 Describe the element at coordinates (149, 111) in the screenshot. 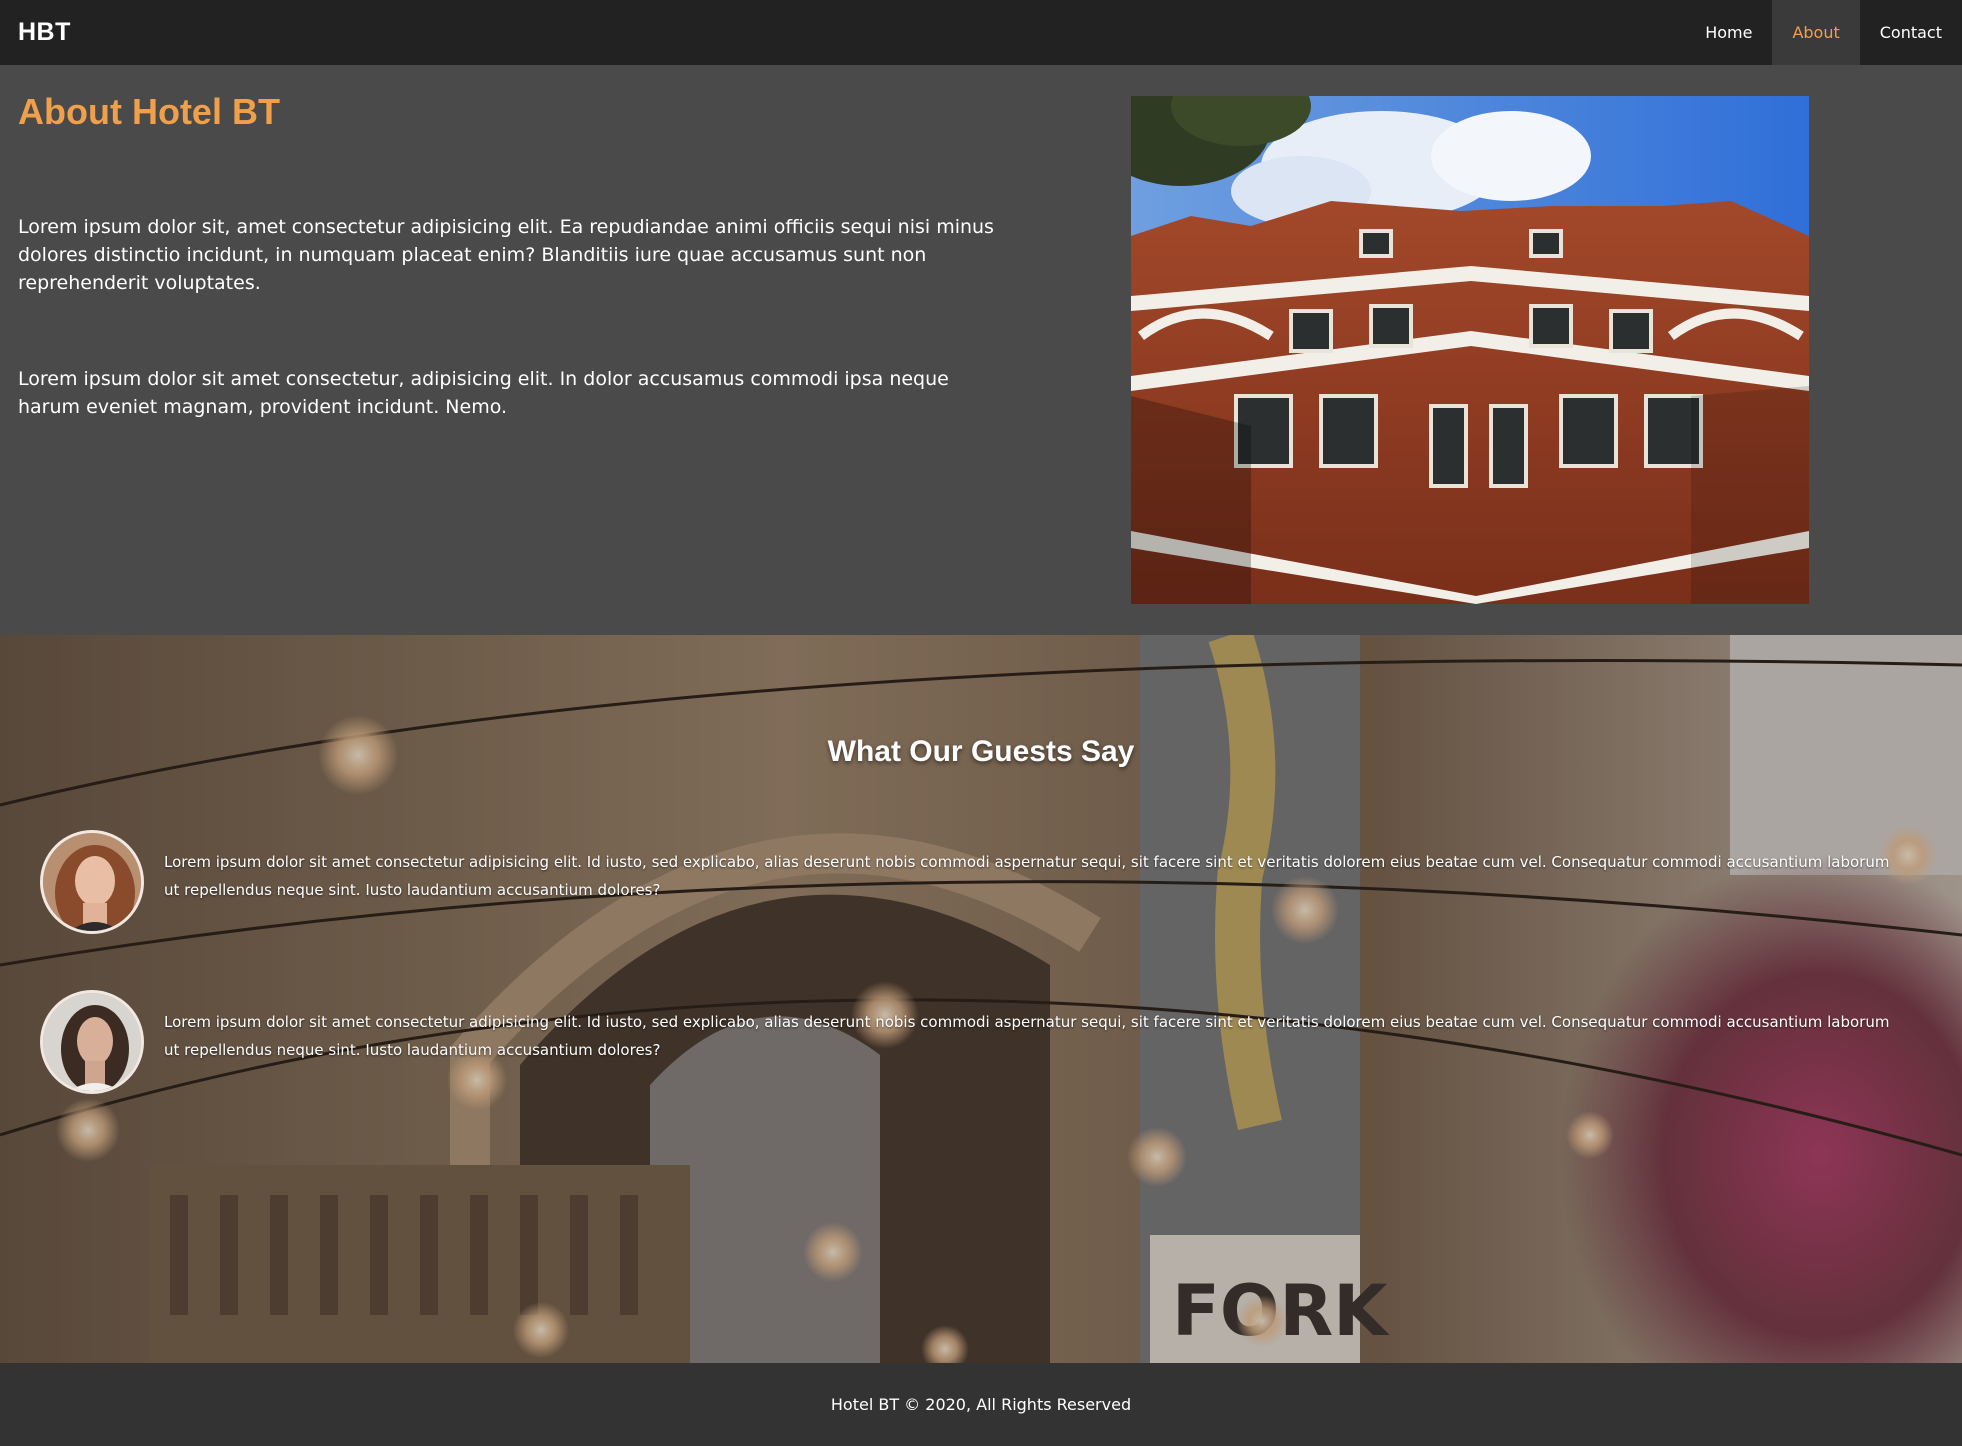

I see `about-title: About Hotel BT` at that location.